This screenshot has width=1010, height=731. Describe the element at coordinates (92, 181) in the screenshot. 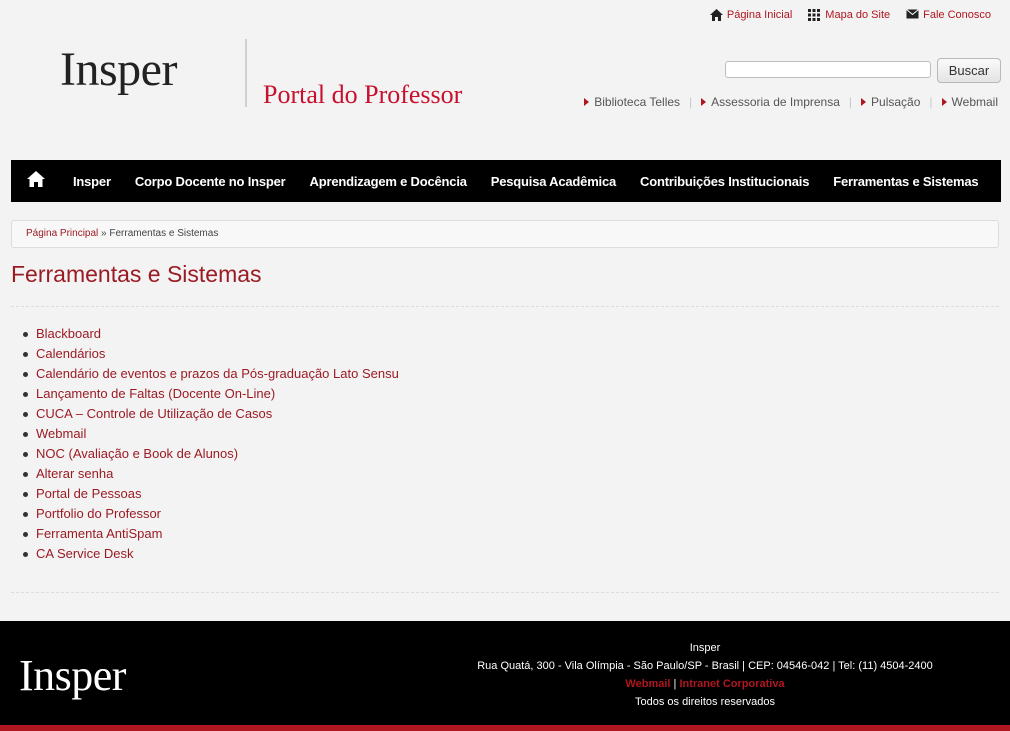

I see `nav-item-insper: Insper` at that location.